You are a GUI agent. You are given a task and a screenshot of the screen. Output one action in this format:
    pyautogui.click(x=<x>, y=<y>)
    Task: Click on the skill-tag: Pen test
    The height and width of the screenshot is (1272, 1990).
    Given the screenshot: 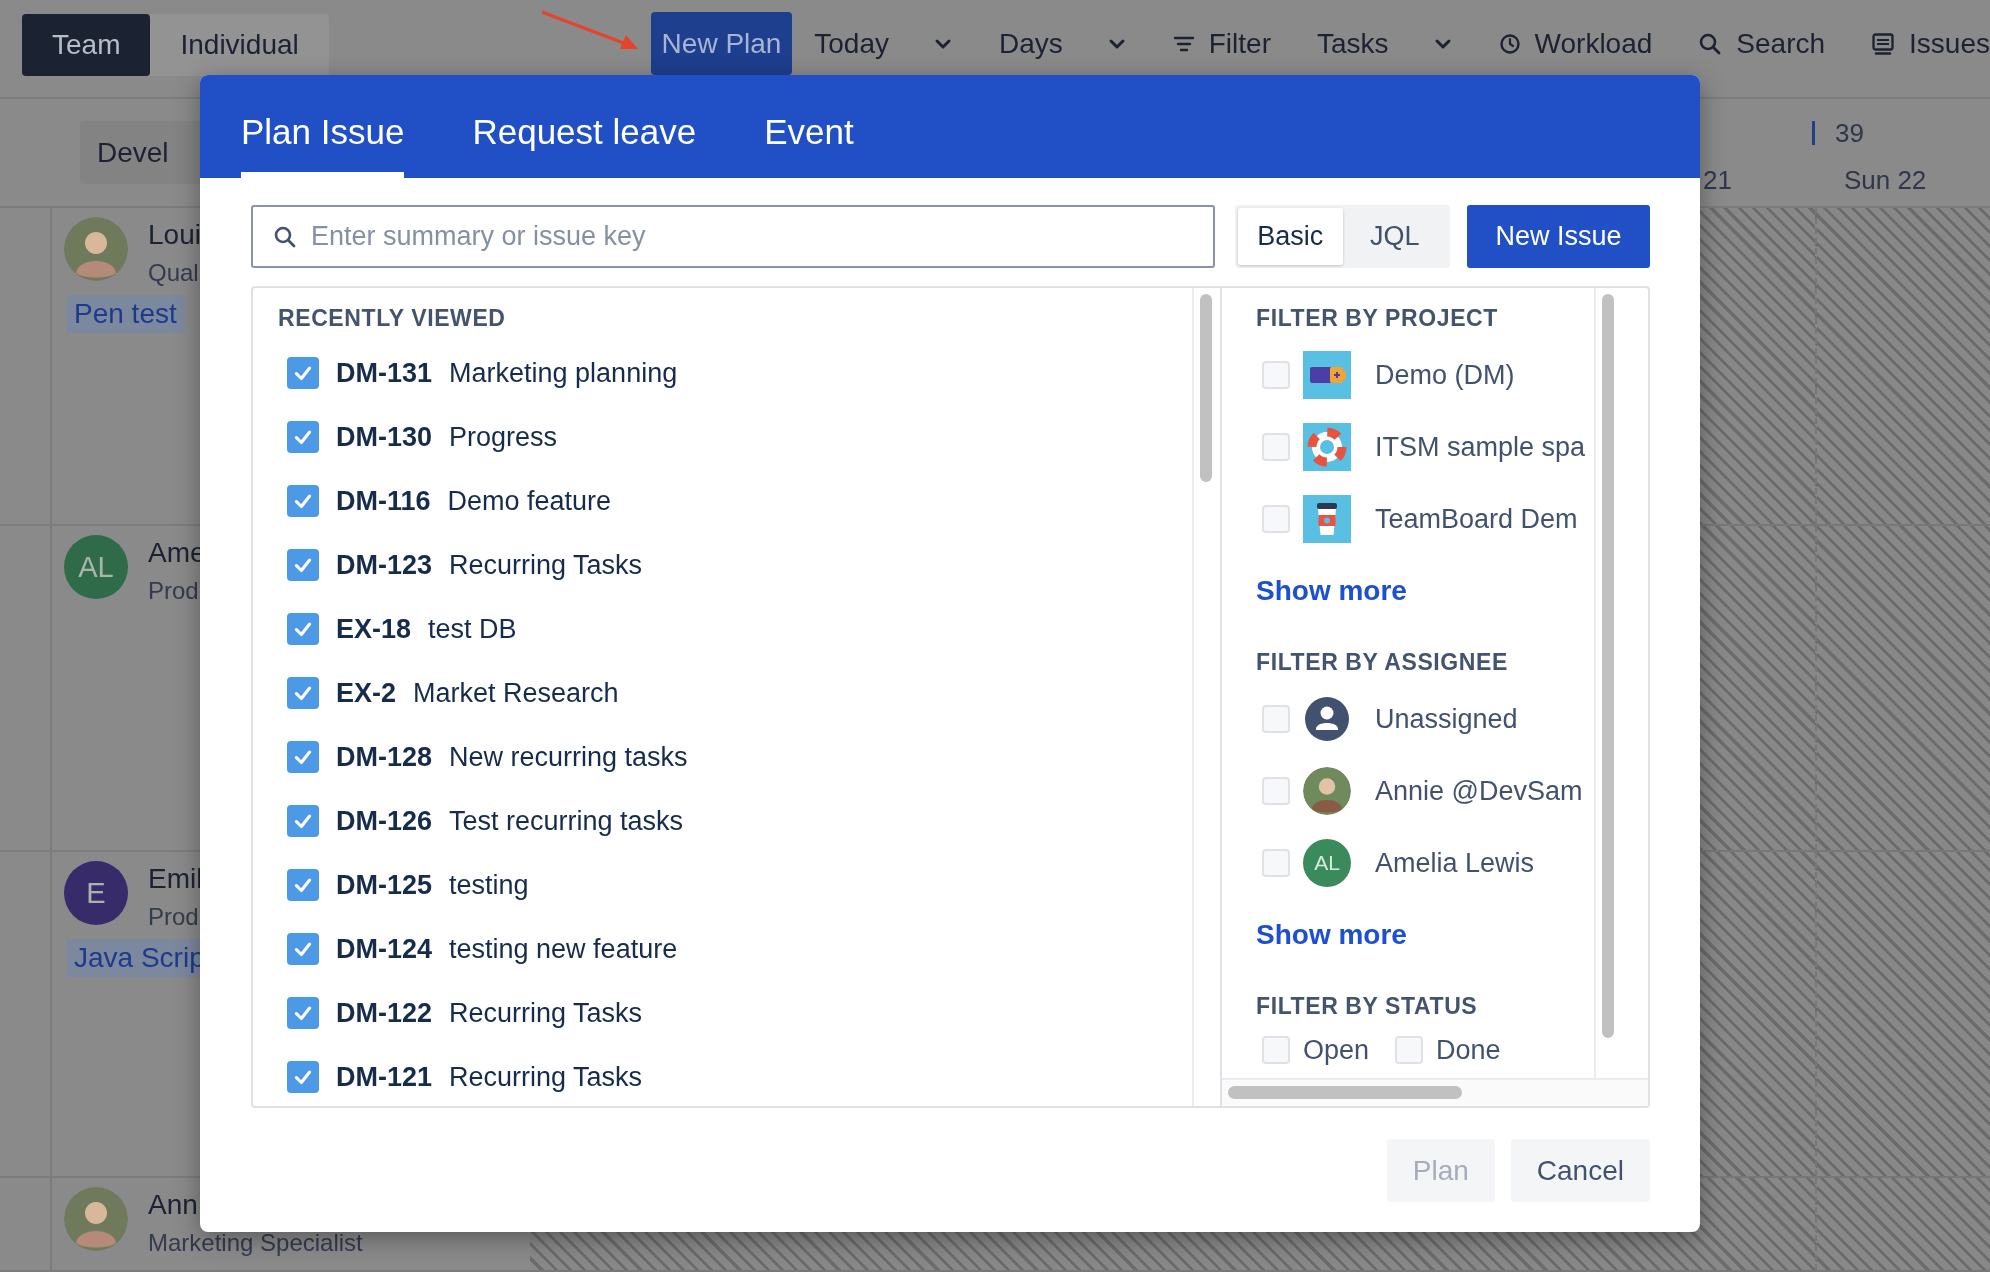 What is the action you would take?
    pyautogui.click(x=125, y=314)
    